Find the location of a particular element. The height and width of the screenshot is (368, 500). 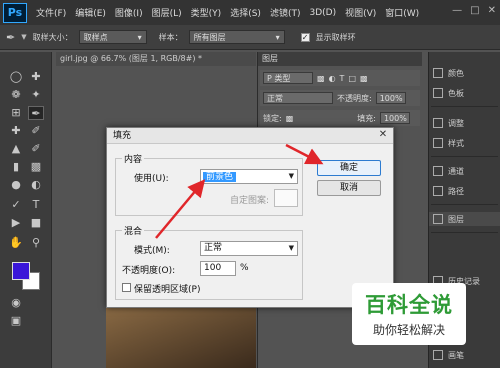

custom-pattern-label: 自定图案: is located at coordinates (250, 201).